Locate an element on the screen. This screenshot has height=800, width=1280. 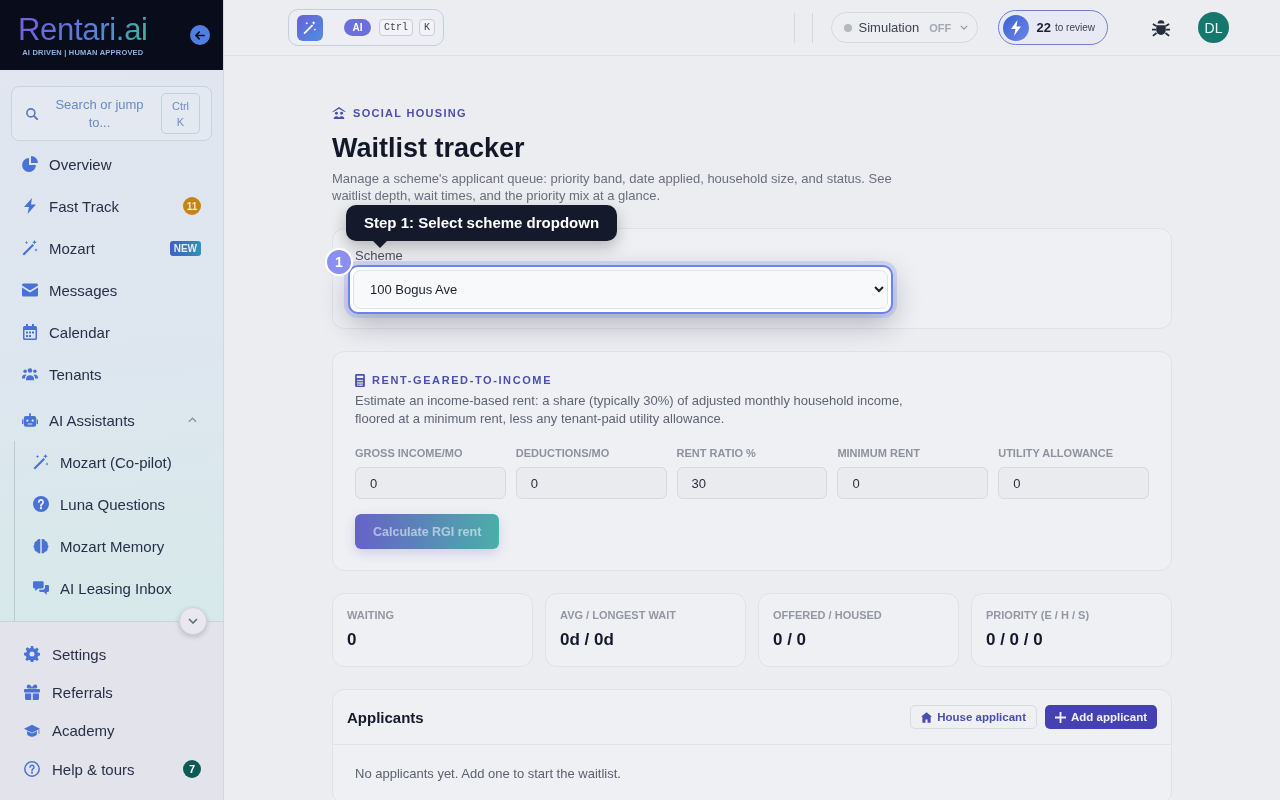
stat-label: WAITING is located at coordinates (371, 615).